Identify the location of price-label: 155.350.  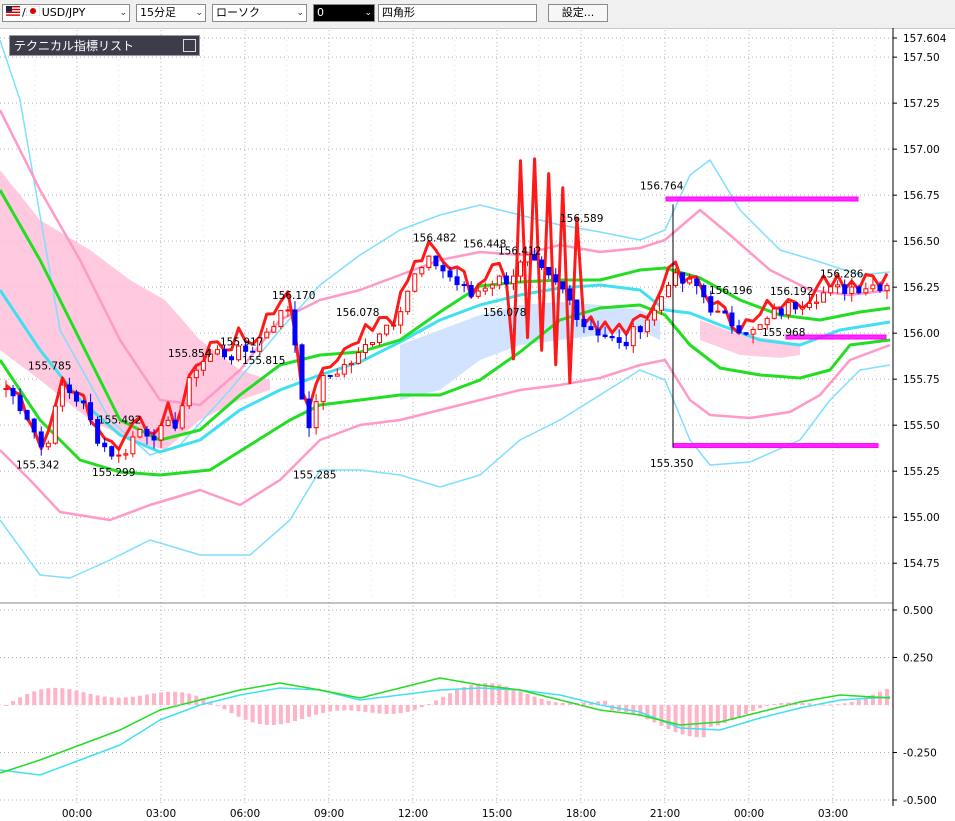
(671, 464).